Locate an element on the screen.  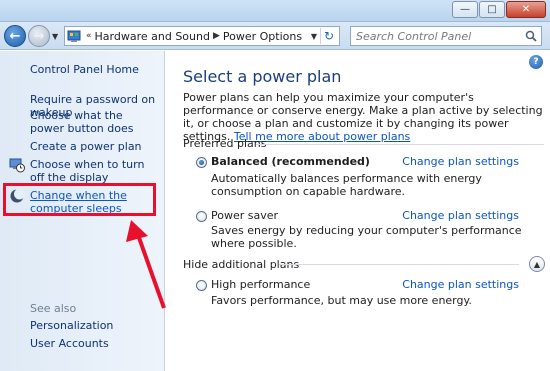
change-plan-settings-power-saver: Change plan settings is located at coordinates (460, 215).